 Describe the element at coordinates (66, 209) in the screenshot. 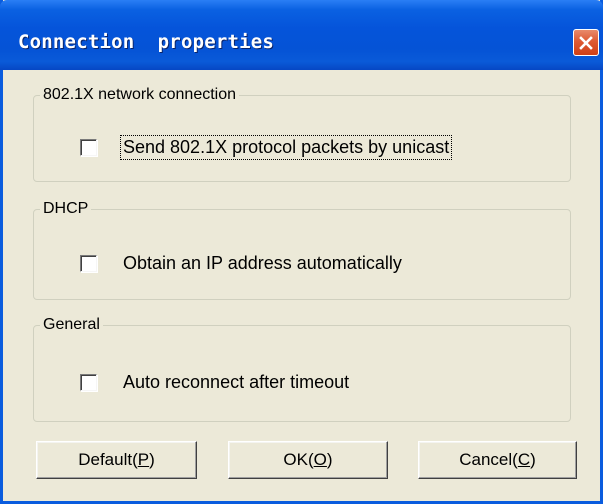

I see `group-dhcp-legend: DHCP` at that location.